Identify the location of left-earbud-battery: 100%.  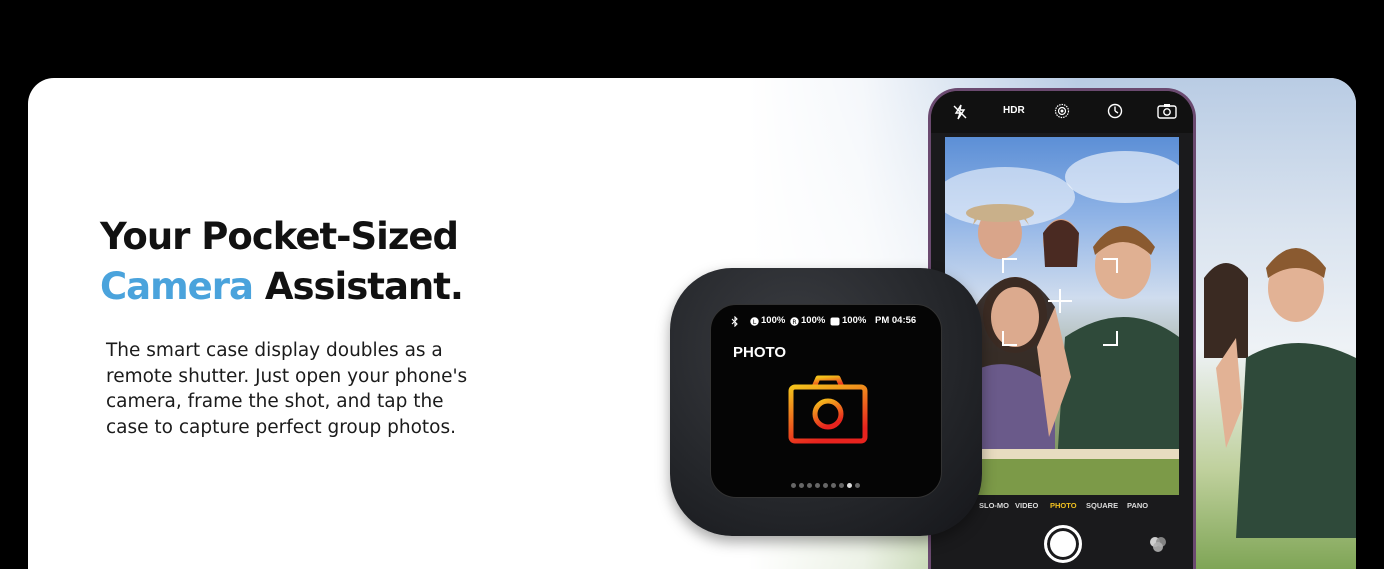
(773, 320).